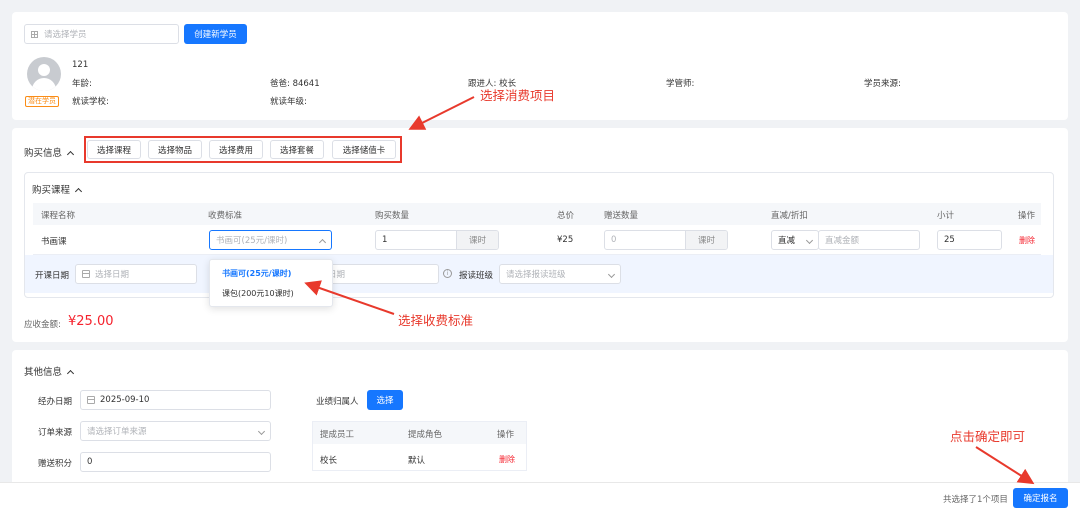 The image size is (1080, 514). Describe the element at coordinates (337, 435) in the screenshot. I see `col-commission-staff: 提成员工` at that location.